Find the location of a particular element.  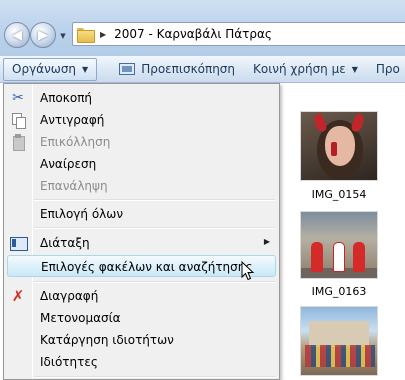

menu-item-delete: ✗ Διαγραφή is located at coordinates (141, 296).